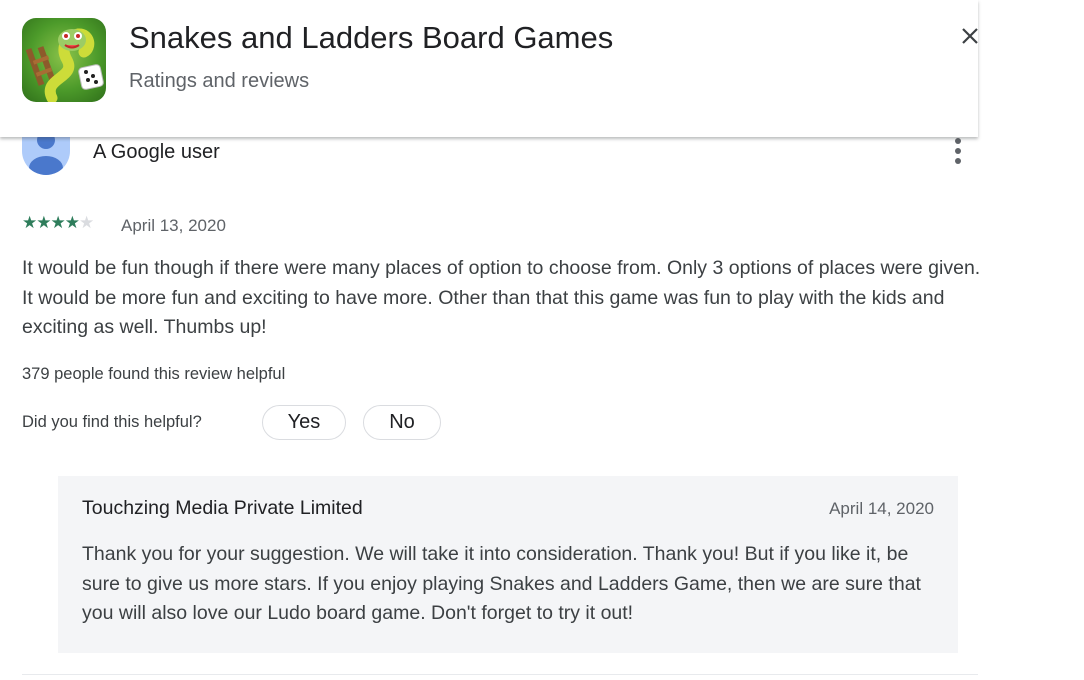 The image size is (1084, 680). Describe the element at coordinates (881, 508) in the screenshot. I see `reply-date: April 14, 2020` at that location.